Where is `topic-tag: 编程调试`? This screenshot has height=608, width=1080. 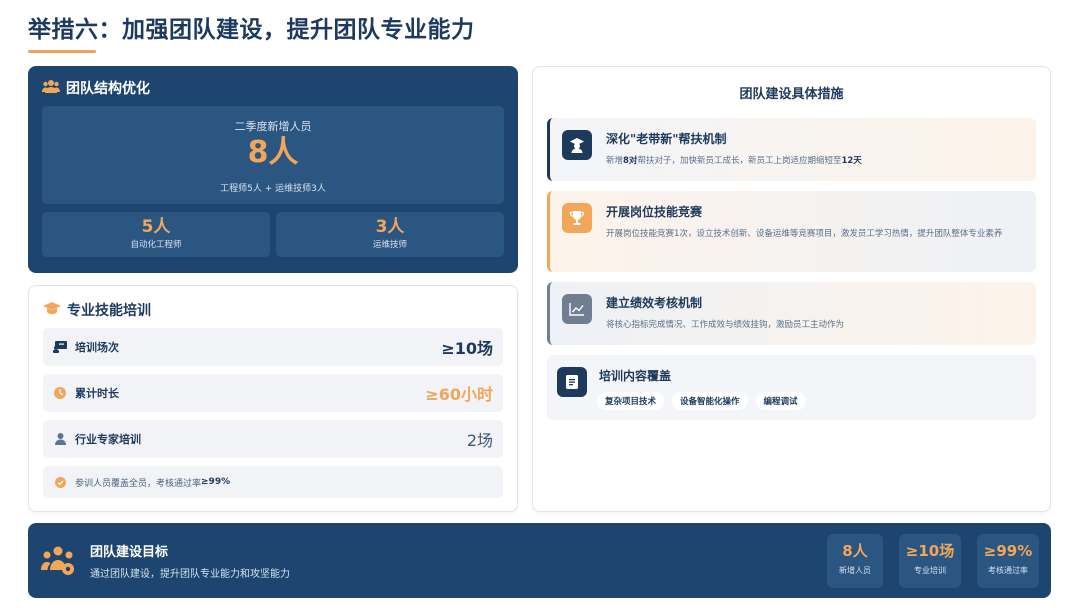 topic-tag: 编程调试 is located at coordinates (780, 401).